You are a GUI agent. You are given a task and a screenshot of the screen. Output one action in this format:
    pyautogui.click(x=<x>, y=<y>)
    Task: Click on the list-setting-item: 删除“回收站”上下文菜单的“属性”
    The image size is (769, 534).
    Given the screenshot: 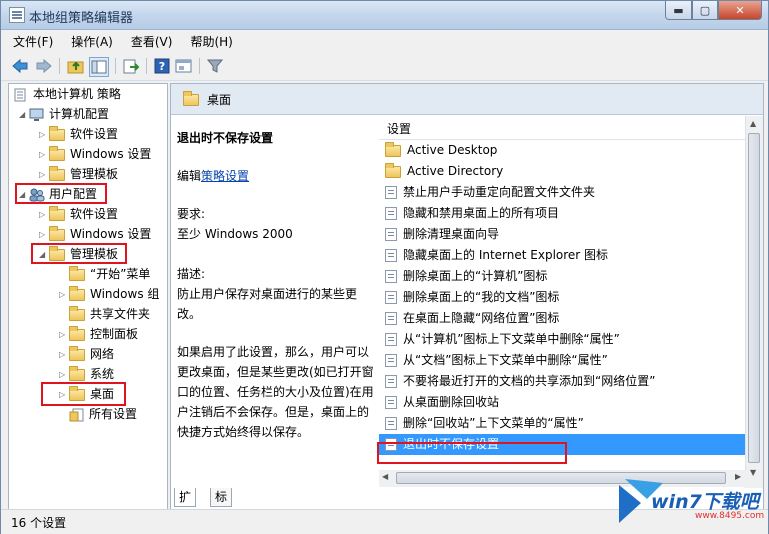 What is the action you would take?
    pyautogui.click(x=562, y=423)
    